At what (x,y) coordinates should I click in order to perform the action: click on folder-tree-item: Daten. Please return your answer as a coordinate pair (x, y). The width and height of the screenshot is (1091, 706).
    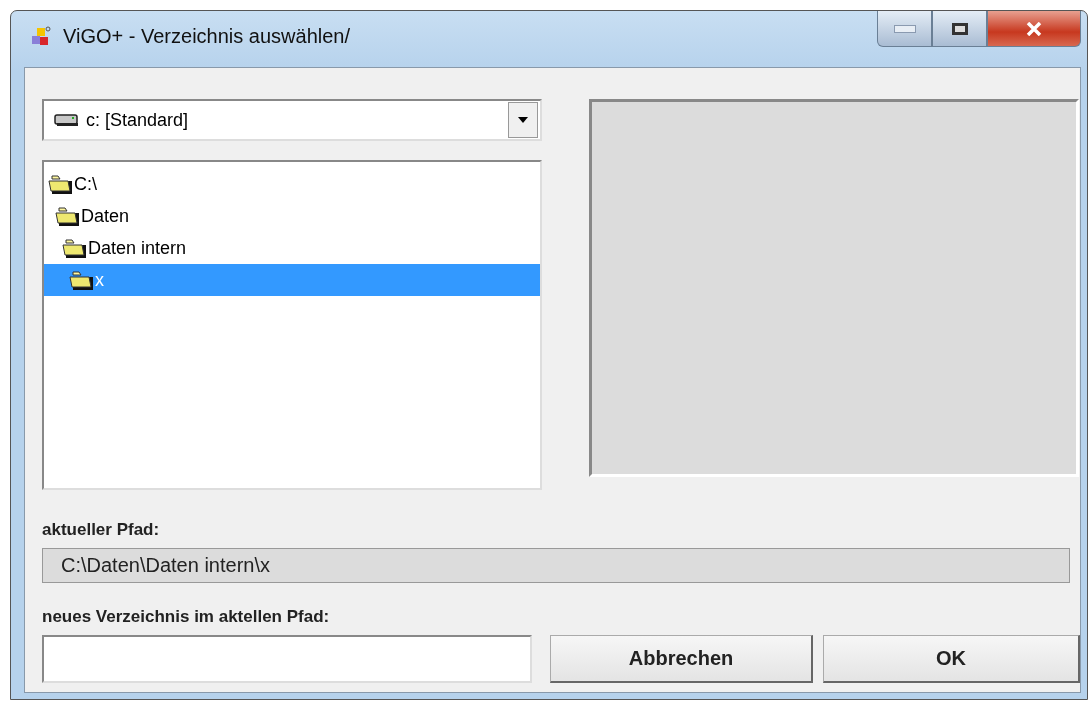
    Looking at the image, I should click on (292, 216).